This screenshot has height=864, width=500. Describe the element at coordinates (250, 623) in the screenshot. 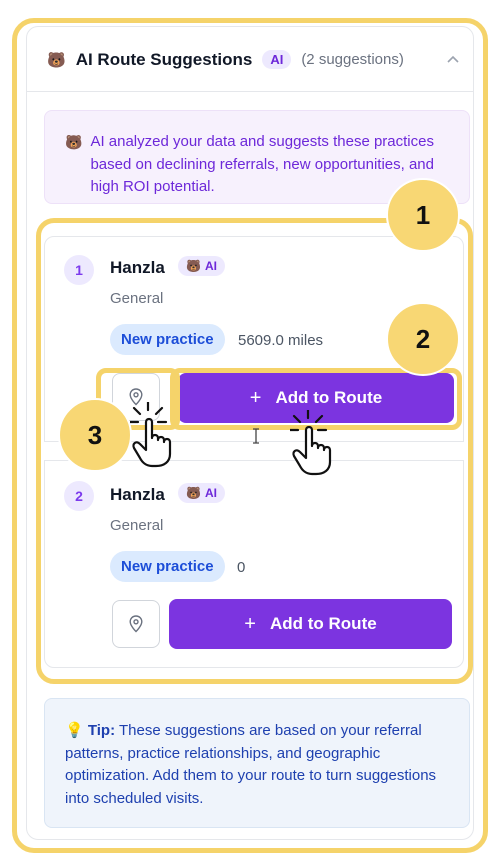

I see `plus-icon: +` at that location.